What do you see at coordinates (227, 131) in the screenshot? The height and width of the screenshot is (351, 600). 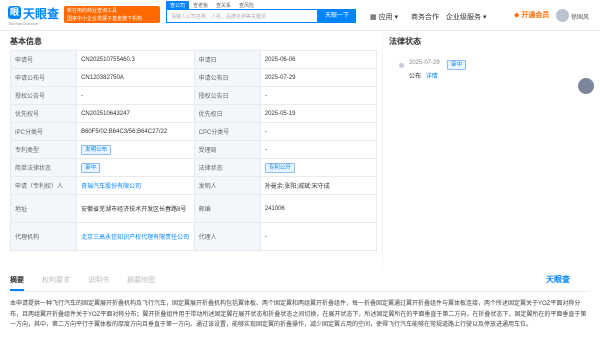 I see `field-label: CPC分类号` at bounding box center [227, 131].